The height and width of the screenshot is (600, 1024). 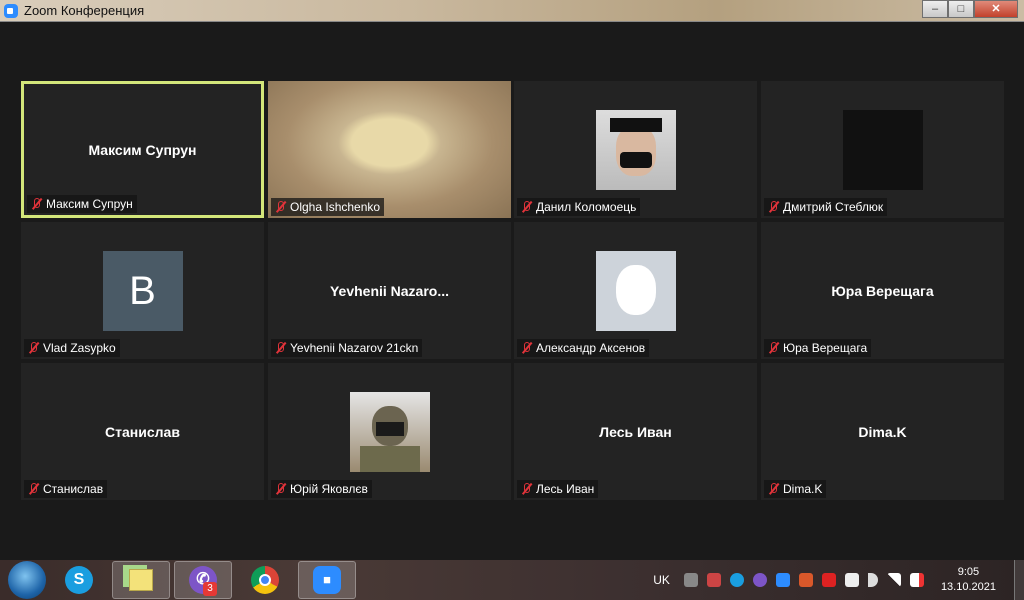 What do you see at coordinates (89, 204) in the screenshot?
I see `participant-name: Максим Супрун` at bounding box center [89, 204].